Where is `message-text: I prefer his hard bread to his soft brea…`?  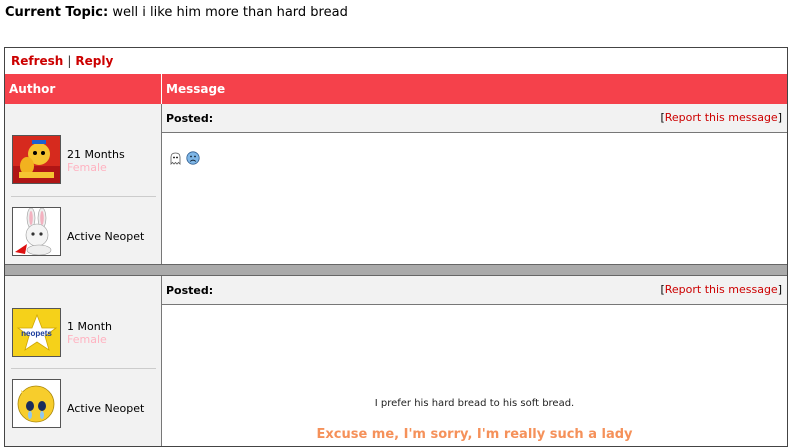 message-text: I prefer his hard bread to his soft brea… is located at coordinates (474, 403).